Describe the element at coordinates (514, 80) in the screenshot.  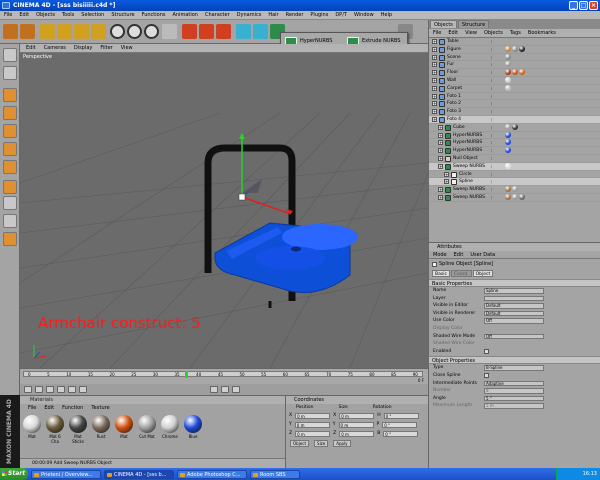
I see `object-row: + Wall ⁝` at that location.